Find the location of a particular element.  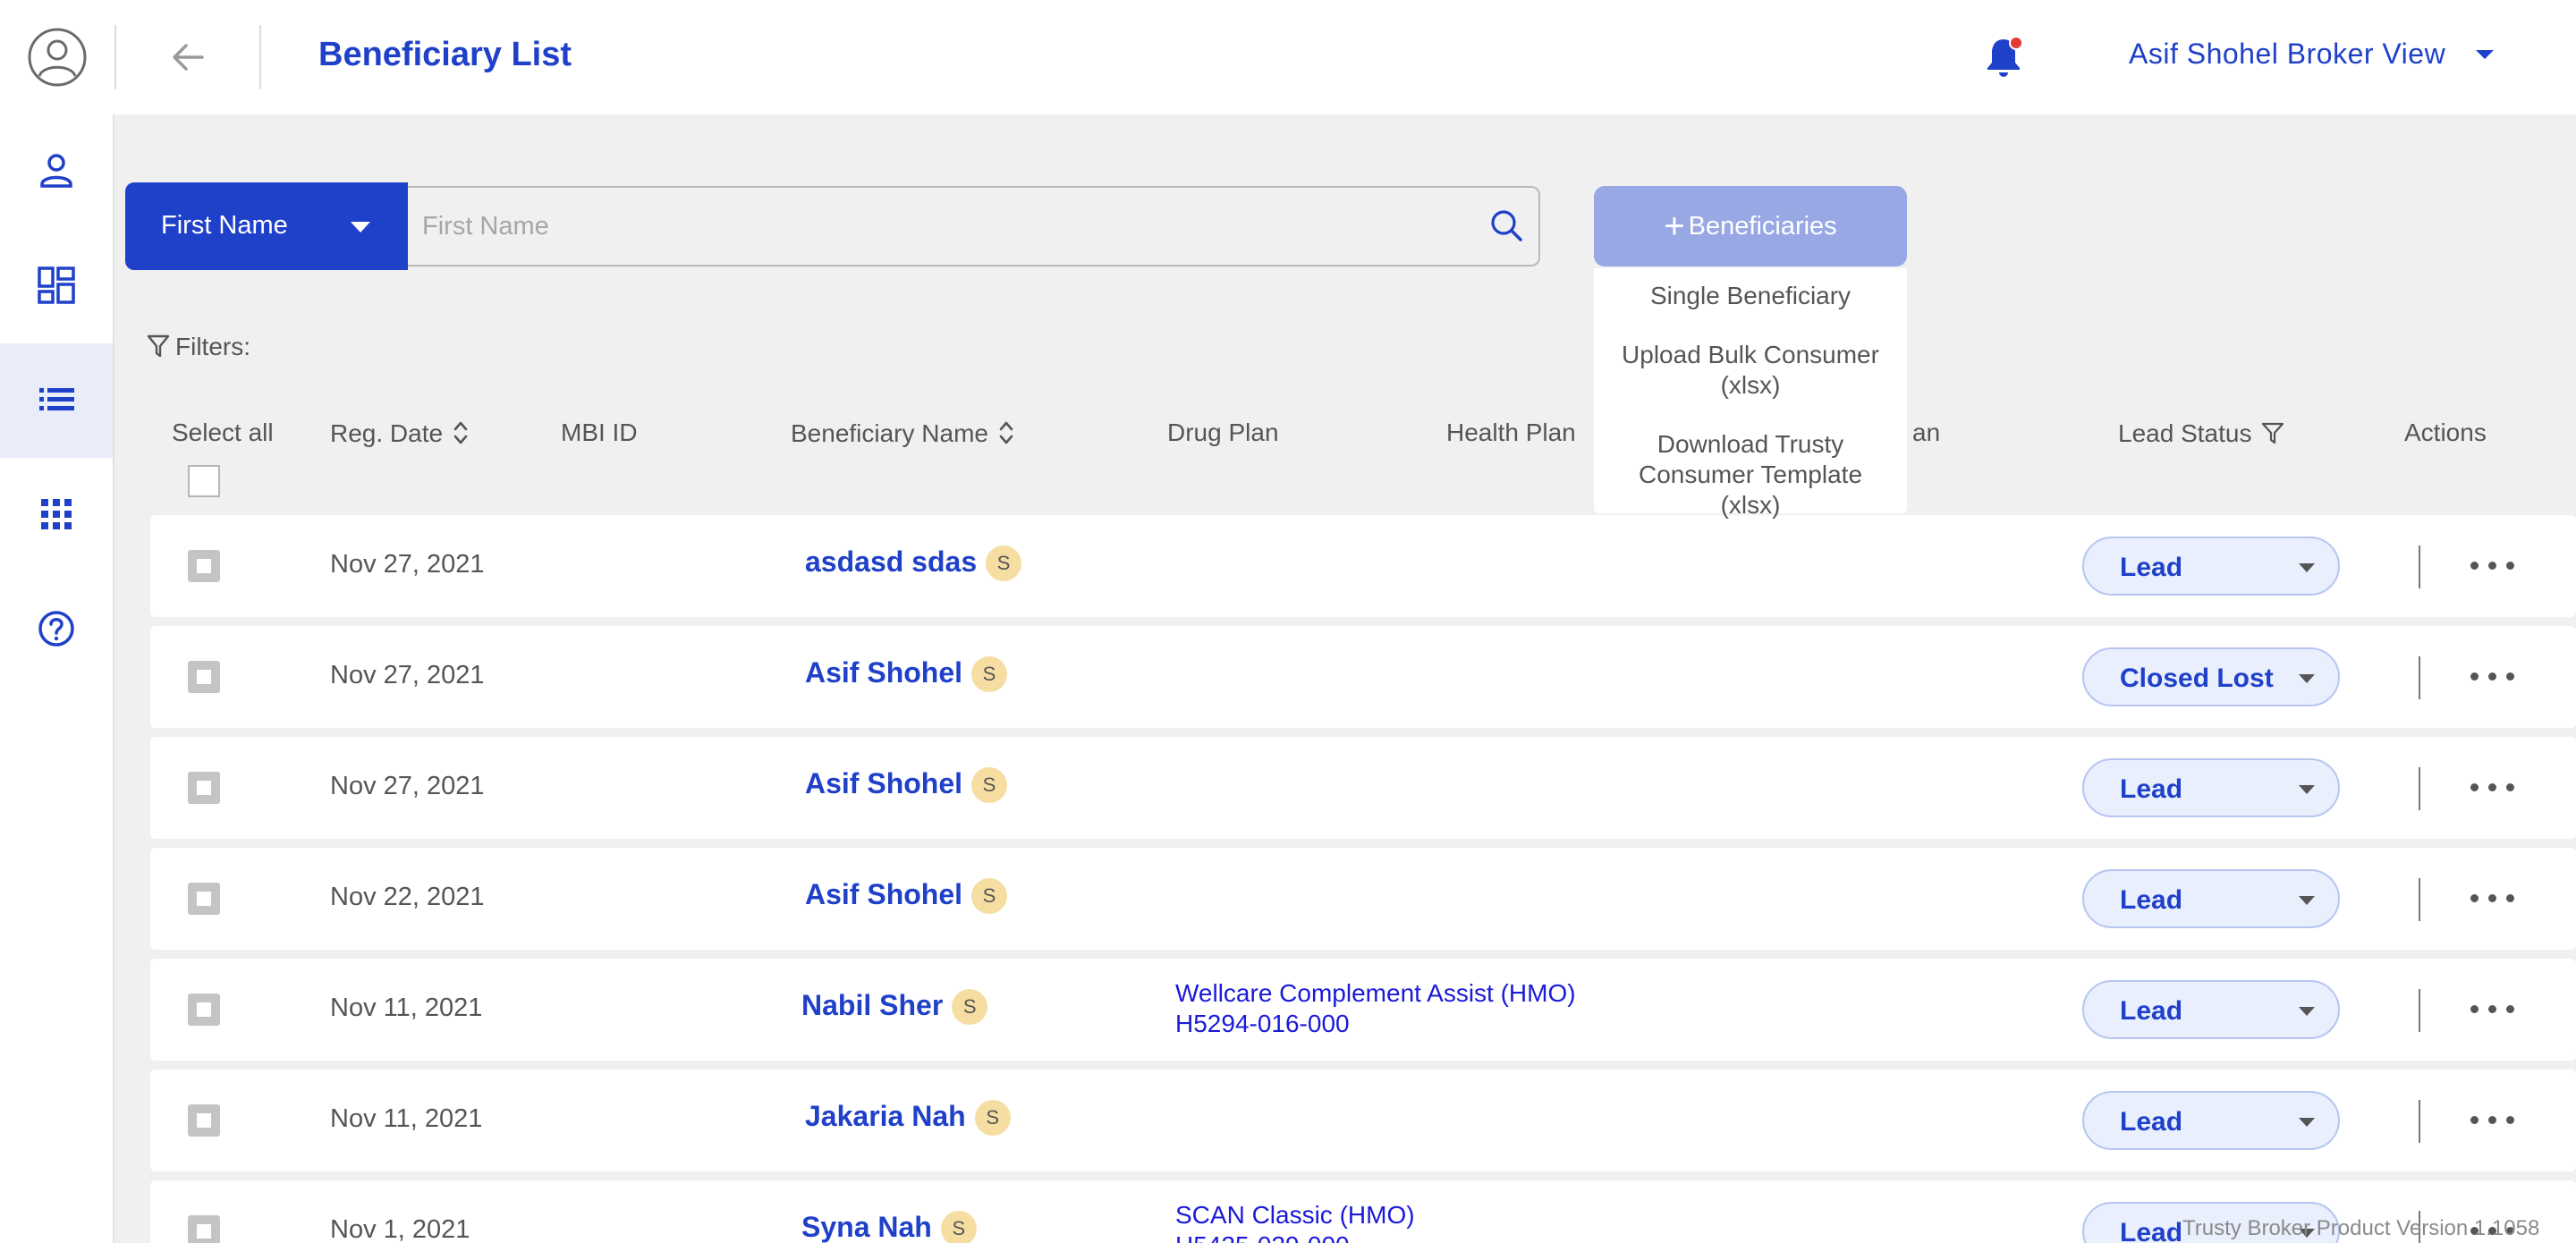

beneficiary-name-link: Syna Nah S is located at coordinates (889, 1227).